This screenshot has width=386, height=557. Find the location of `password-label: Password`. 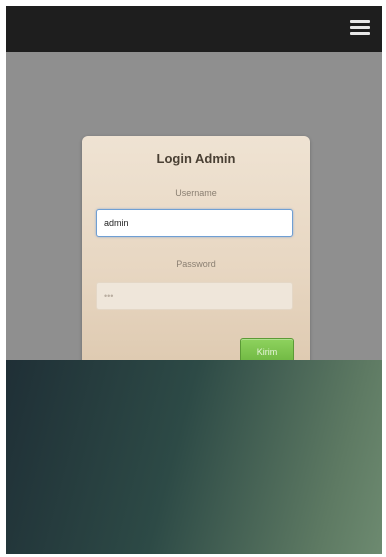

password-label: Password is located at coordinates (196, 264).